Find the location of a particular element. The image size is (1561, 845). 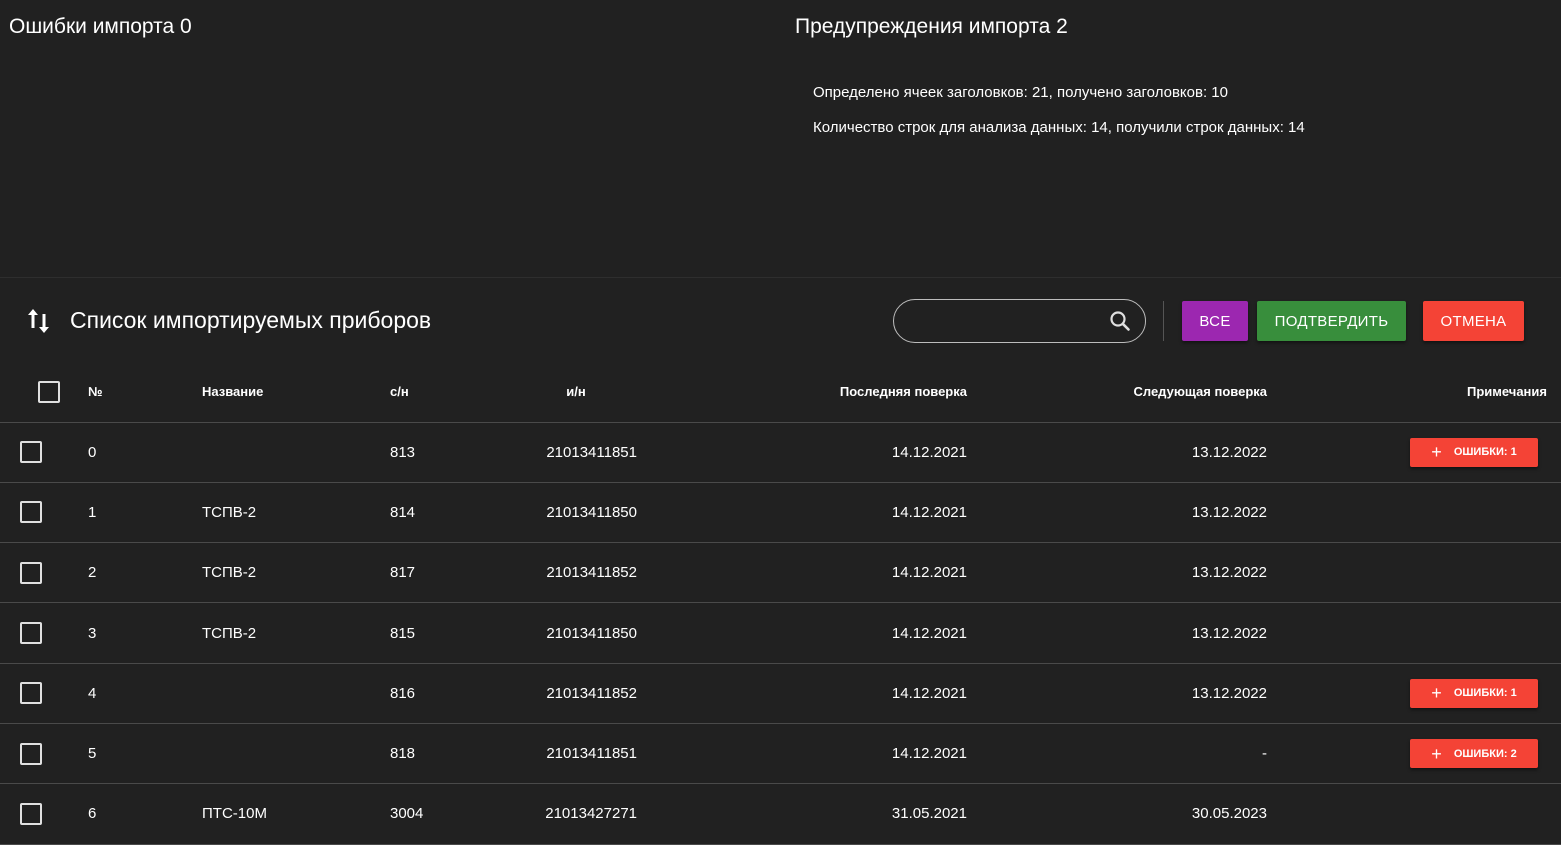

list-title: Список импортируемых приборов is located at coordinates (251, 320).